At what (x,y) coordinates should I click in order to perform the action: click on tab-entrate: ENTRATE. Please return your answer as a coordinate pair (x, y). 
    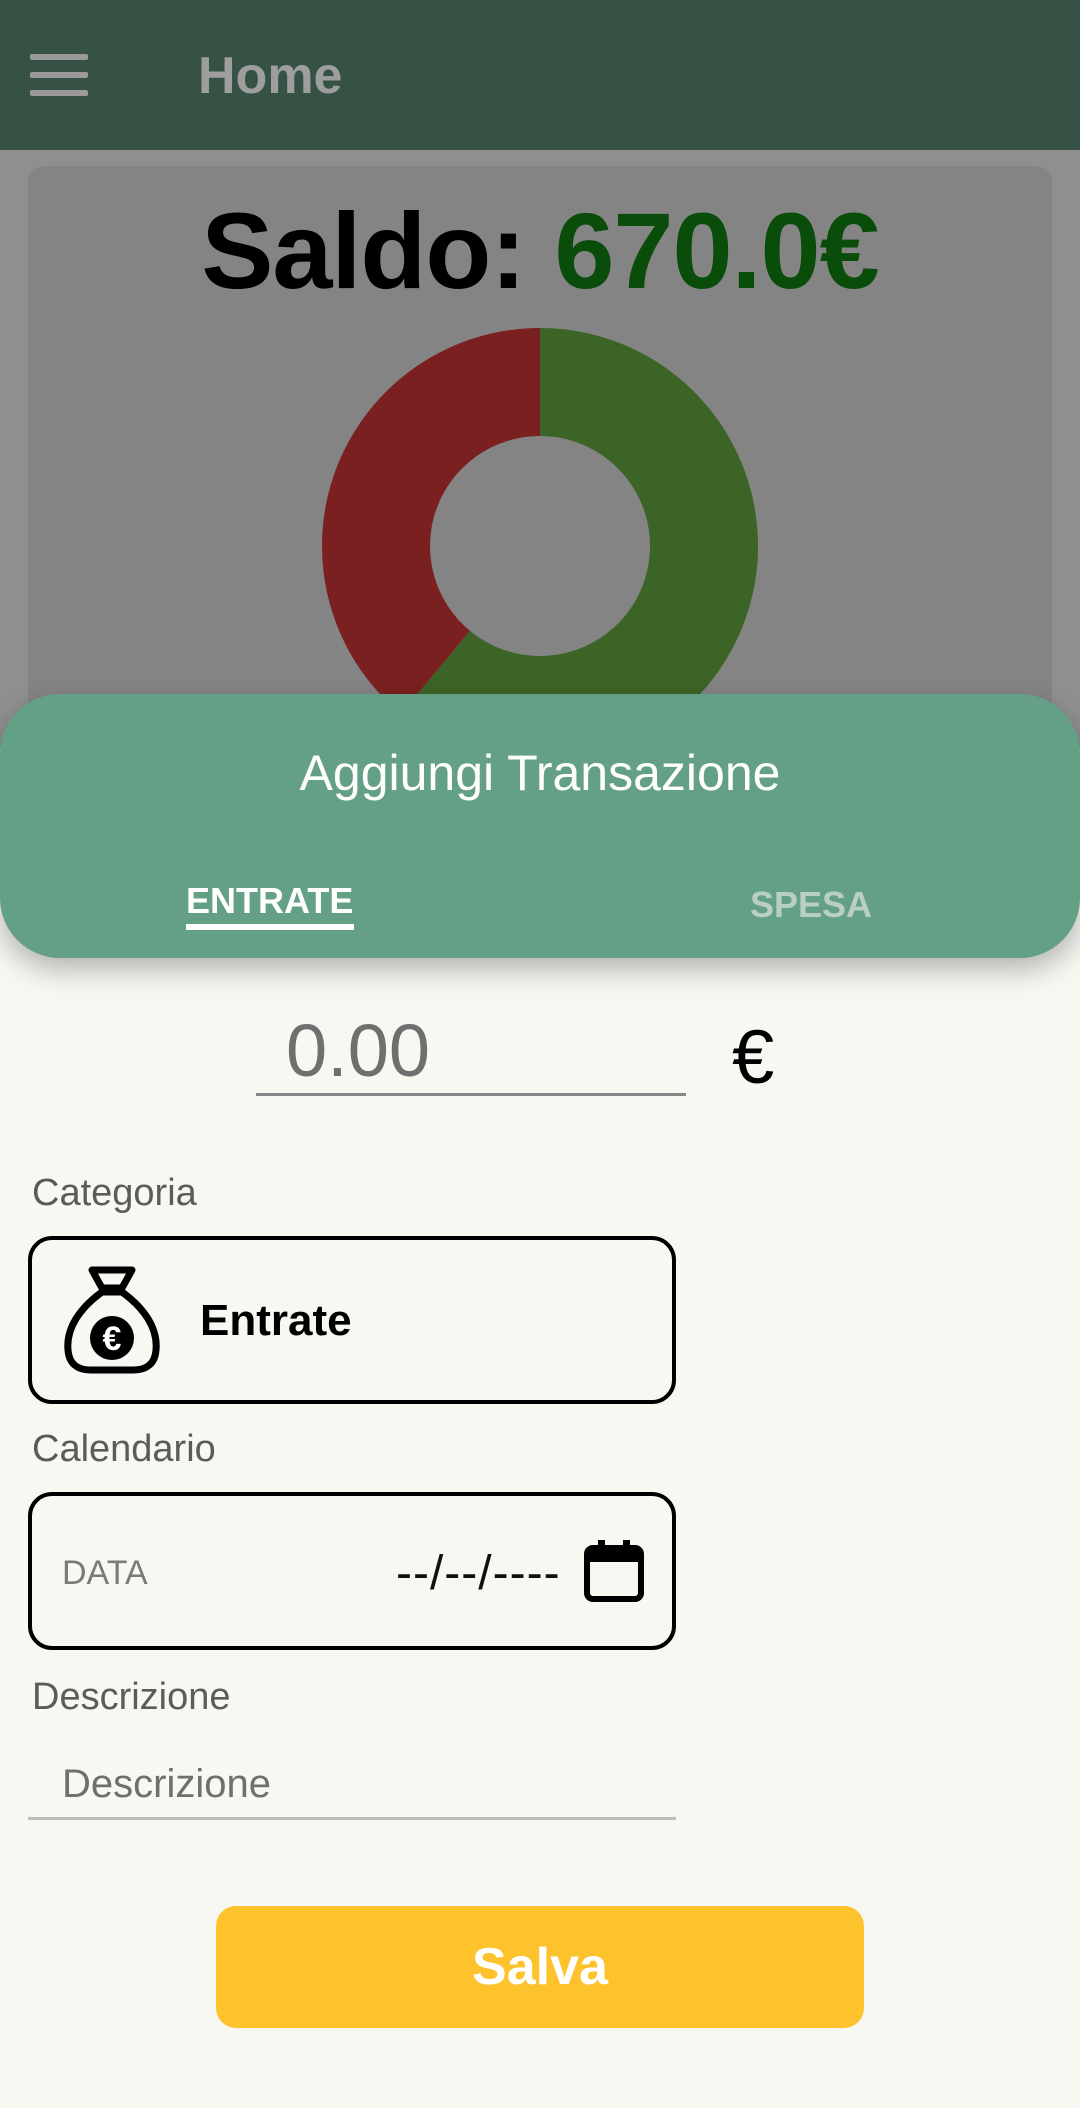
    Looking at the image, I should click on (269, 901).